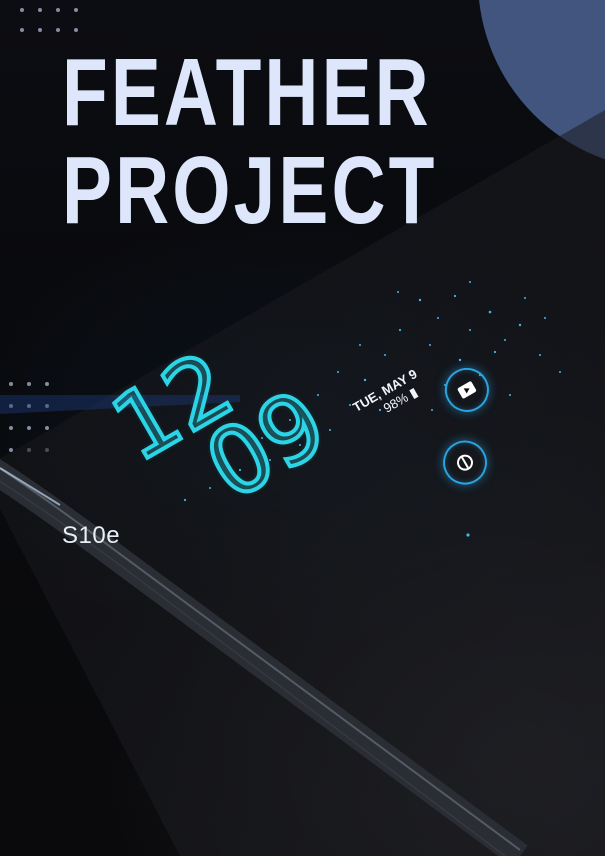 This screenshot has width=605, height=856. Describe the element at coordinates (467, 390) in the screenshot. I see `video-play-icon` at that location.